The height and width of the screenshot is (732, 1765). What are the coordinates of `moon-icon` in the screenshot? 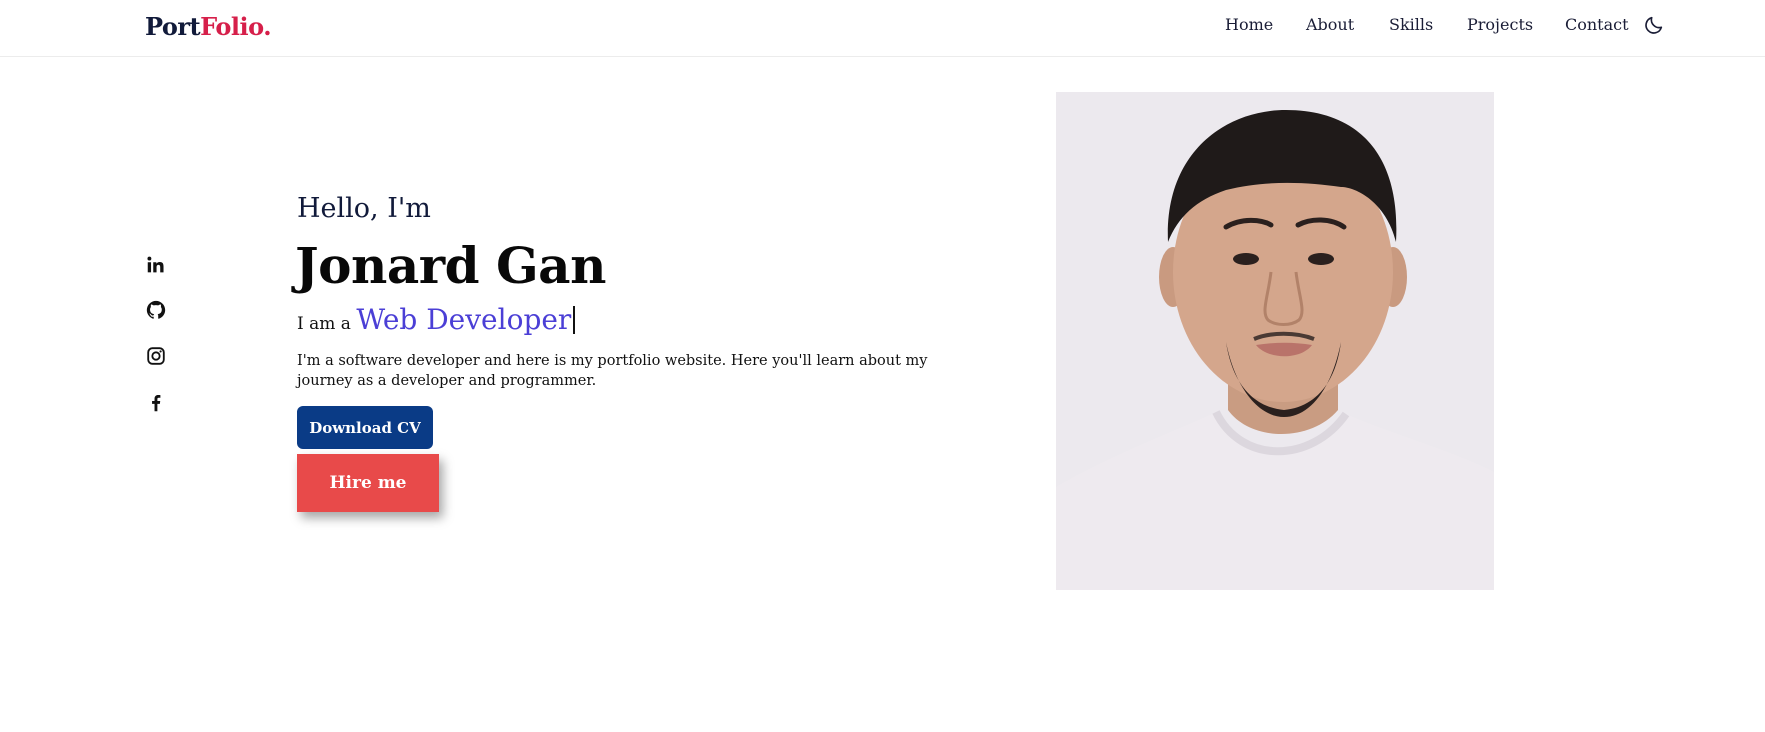 It's located at (1654, 25).